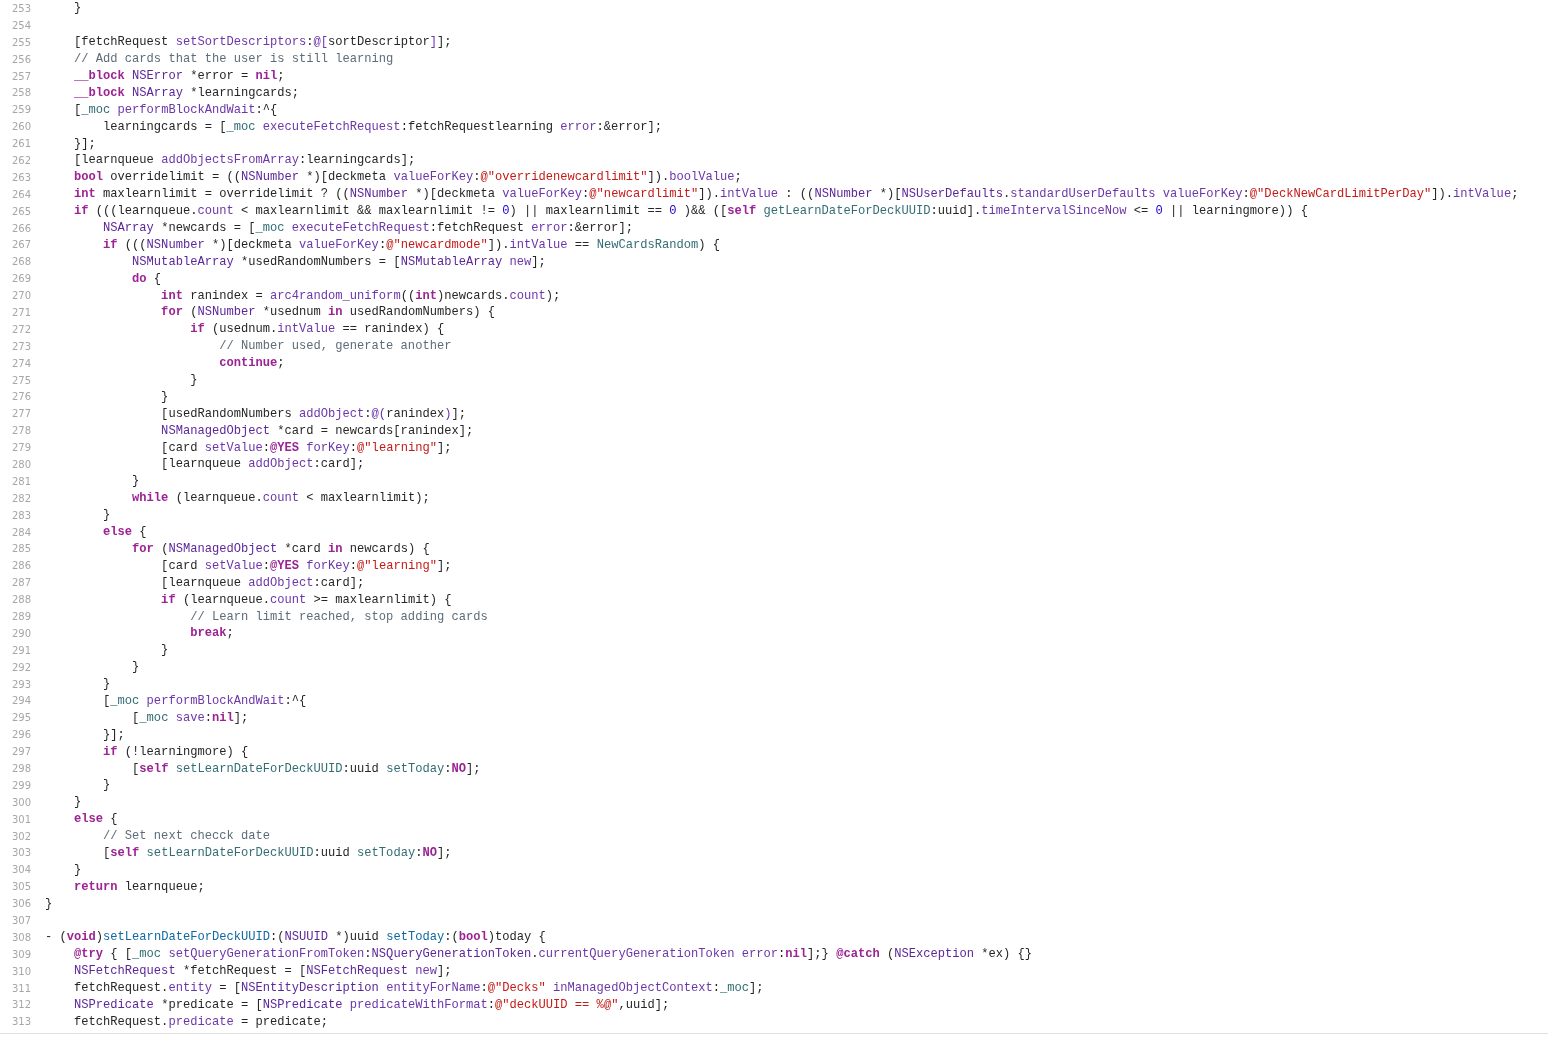 The image size is (1548, 1043). What do you see at coordinates (233, 59) in the screenshot?
I see `code-line: // Add cards that the user is still learning` at bounding box center [233, 59].